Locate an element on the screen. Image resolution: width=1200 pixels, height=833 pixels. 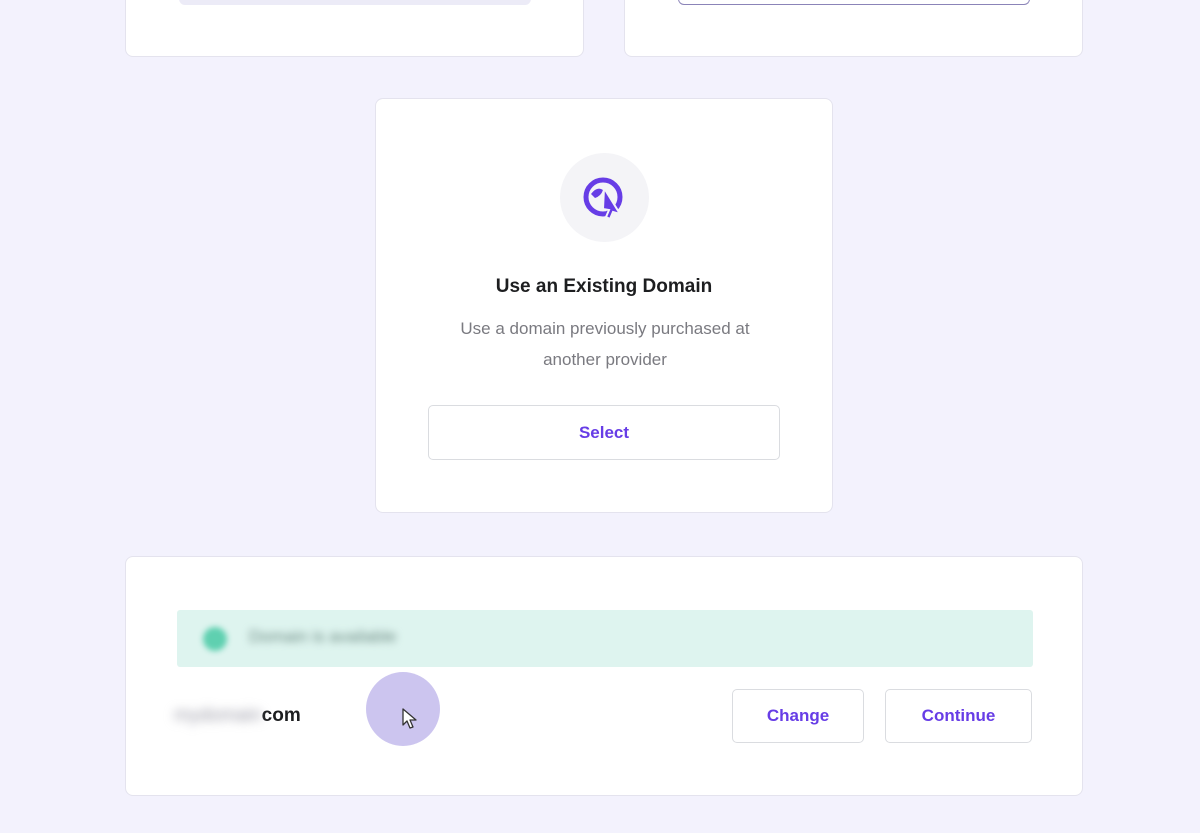
domain-suffix: com is located at coordinates (281, 715).